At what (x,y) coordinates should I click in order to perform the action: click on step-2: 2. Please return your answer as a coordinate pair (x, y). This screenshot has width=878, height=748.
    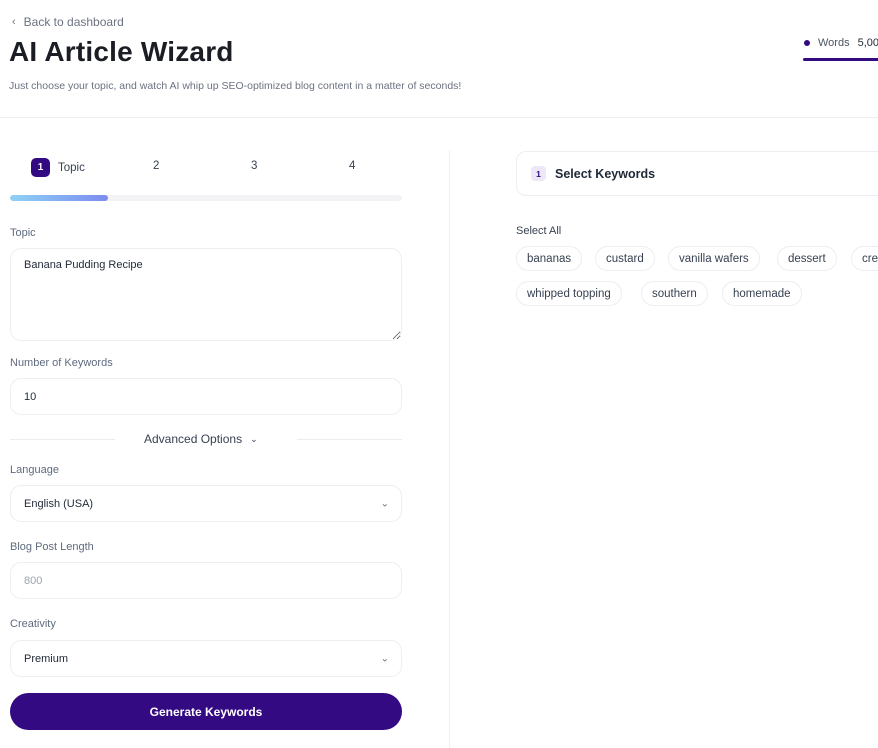
    Looking at the image, I should click on (156, 166).